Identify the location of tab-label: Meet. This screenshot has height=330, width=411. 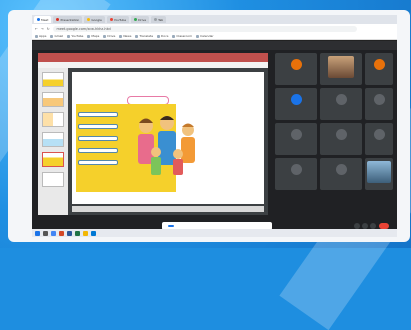
(45, 19).